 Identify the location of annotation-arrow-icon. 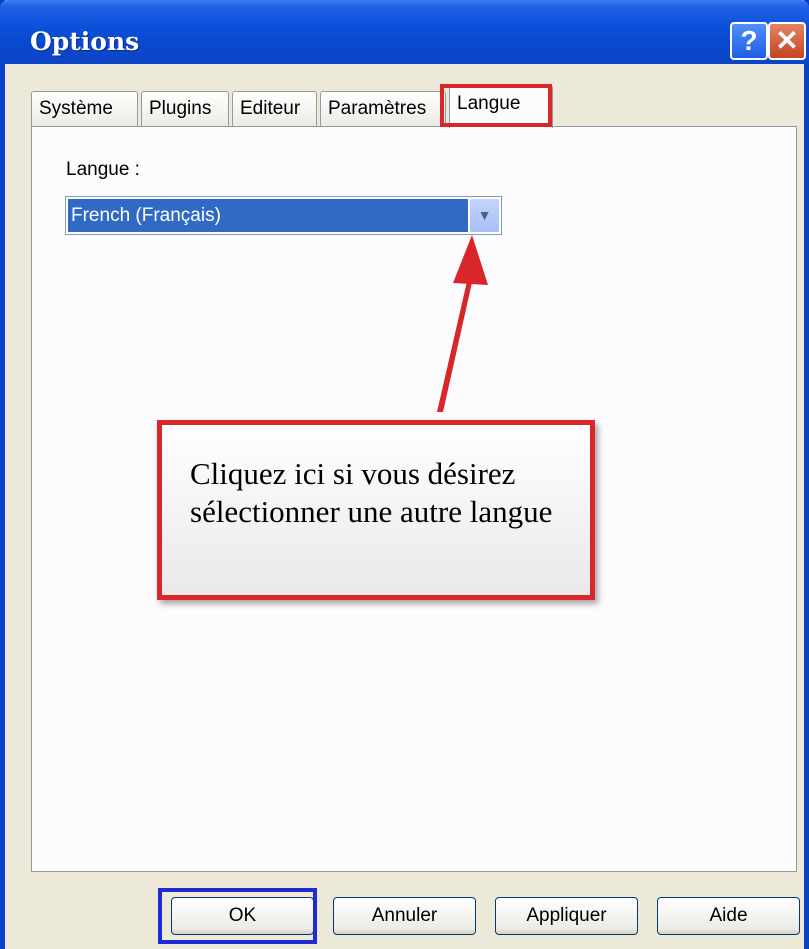
(462, 323).